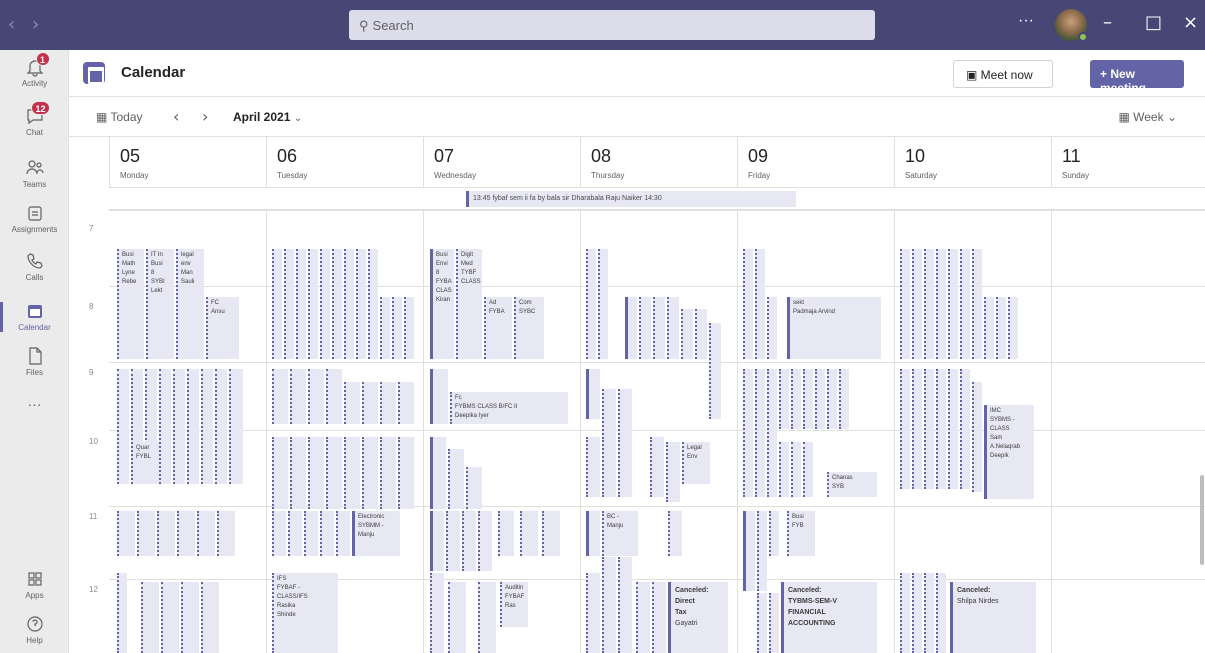 This screenshot has width=1205, height=653. Describe the element at coordinates (190, 304) in the screenshot. I see `calendar-event: legal env Man Sauli` at that location.